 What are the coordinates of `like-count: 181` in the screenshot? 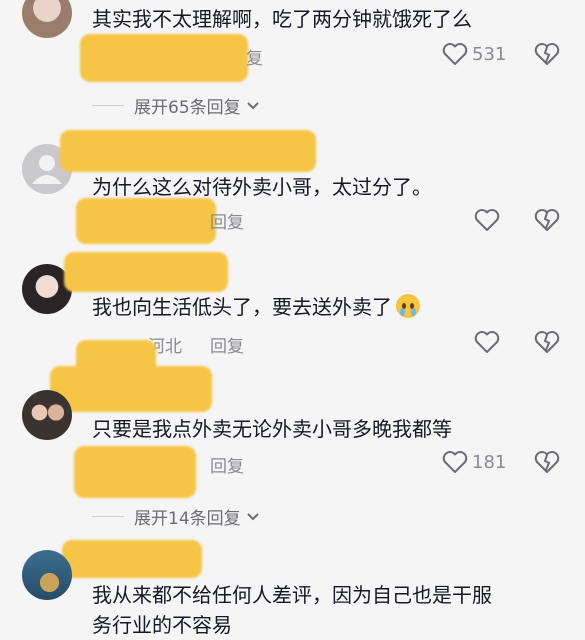 It's located at (489, 462).